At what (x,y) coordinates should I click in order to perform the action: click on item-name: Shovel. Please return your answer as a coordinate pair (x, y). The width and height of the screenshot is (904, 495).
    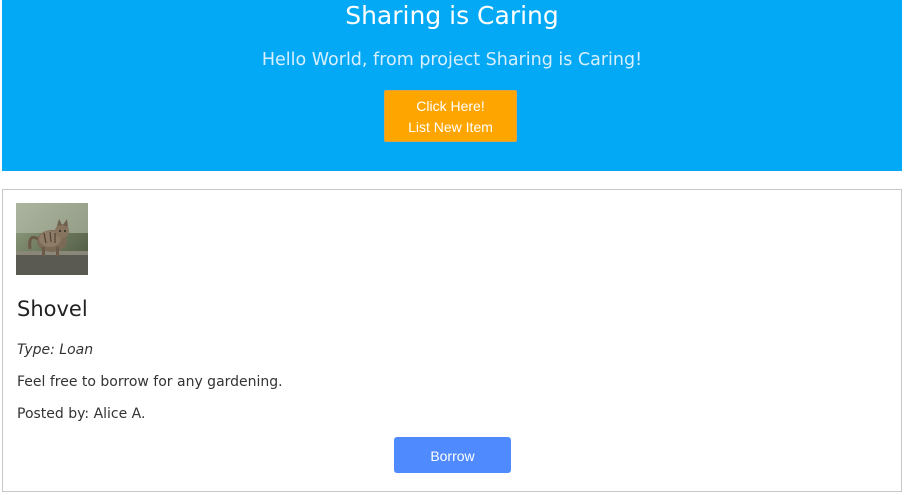
    Looking at the image, I should click on (52, 309).